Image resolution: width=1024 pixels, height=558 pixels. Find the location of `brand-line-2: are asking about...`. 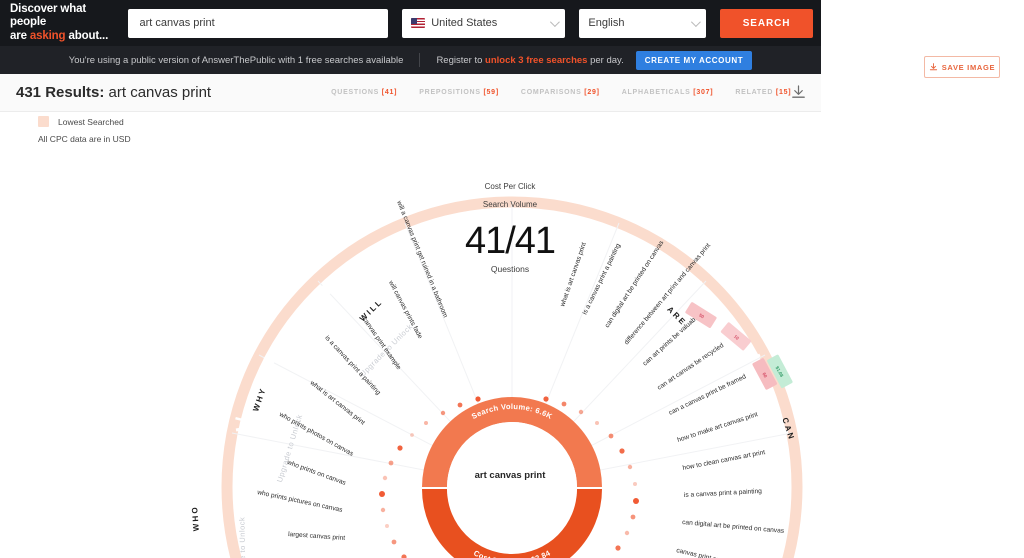

brand-line-2: are asking about... is located at coordinates (59, 35).